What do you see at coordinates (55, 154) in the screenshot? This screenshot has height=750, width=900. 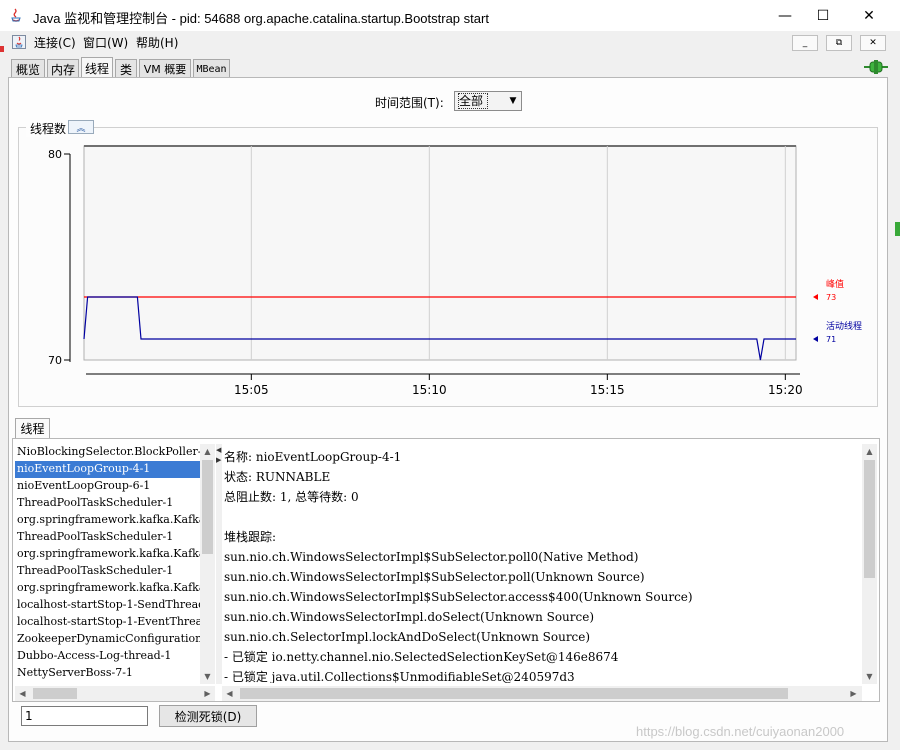 I see `y-tick-label: 80` at bounding box center [55, 154].